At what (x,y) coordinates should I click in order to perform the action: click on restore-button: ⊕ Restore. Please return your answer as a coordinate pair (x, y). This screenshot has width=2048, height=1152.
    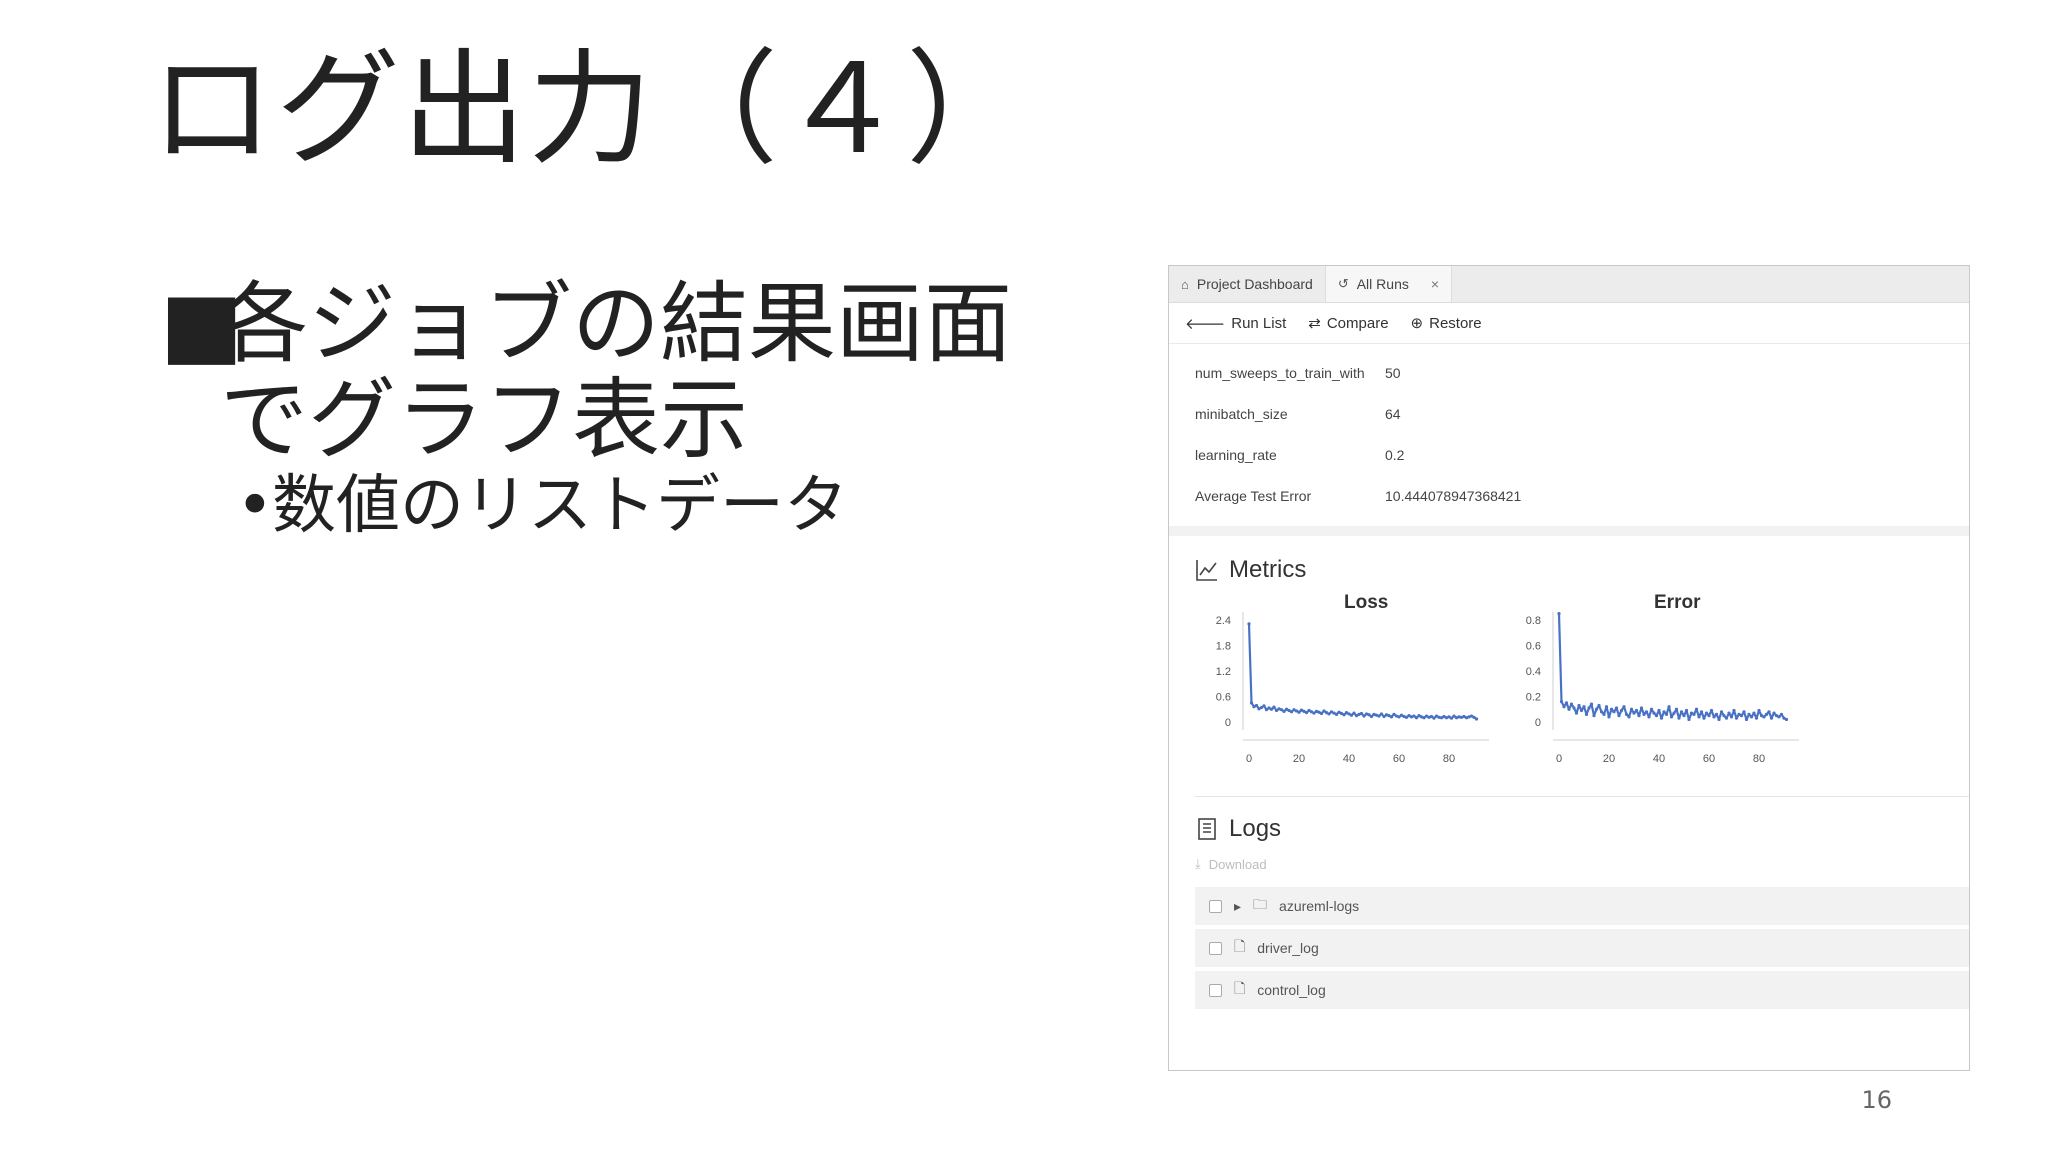
    Looking at the image, I should click on (1446, 323).